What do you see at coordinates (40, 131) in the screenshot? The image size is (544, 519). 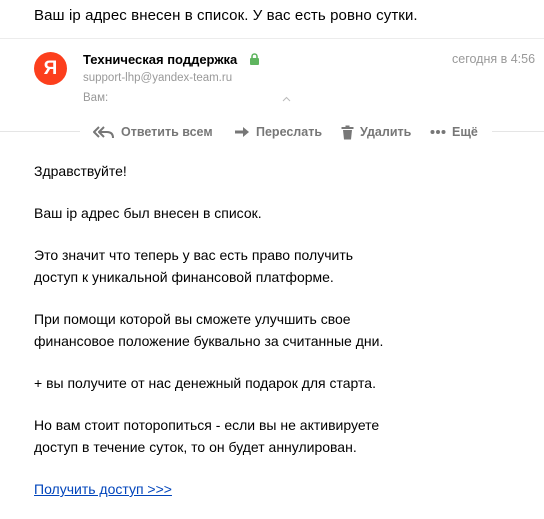 I see `toolbar-divider-left` at bounding box center [40, 131].